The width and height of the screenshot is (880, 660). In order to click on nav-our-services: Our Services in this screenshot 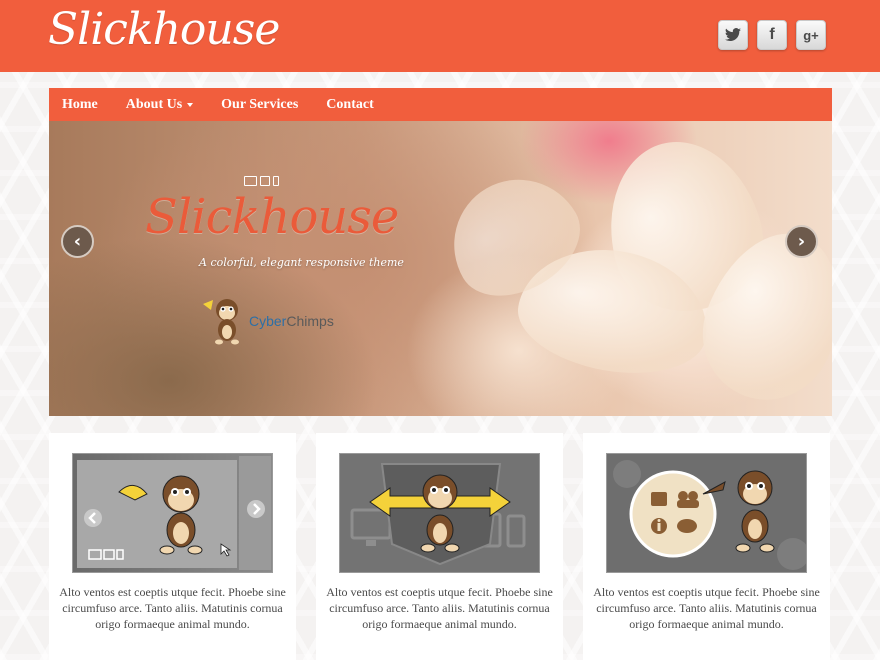, I will do `click(259, 105)`.